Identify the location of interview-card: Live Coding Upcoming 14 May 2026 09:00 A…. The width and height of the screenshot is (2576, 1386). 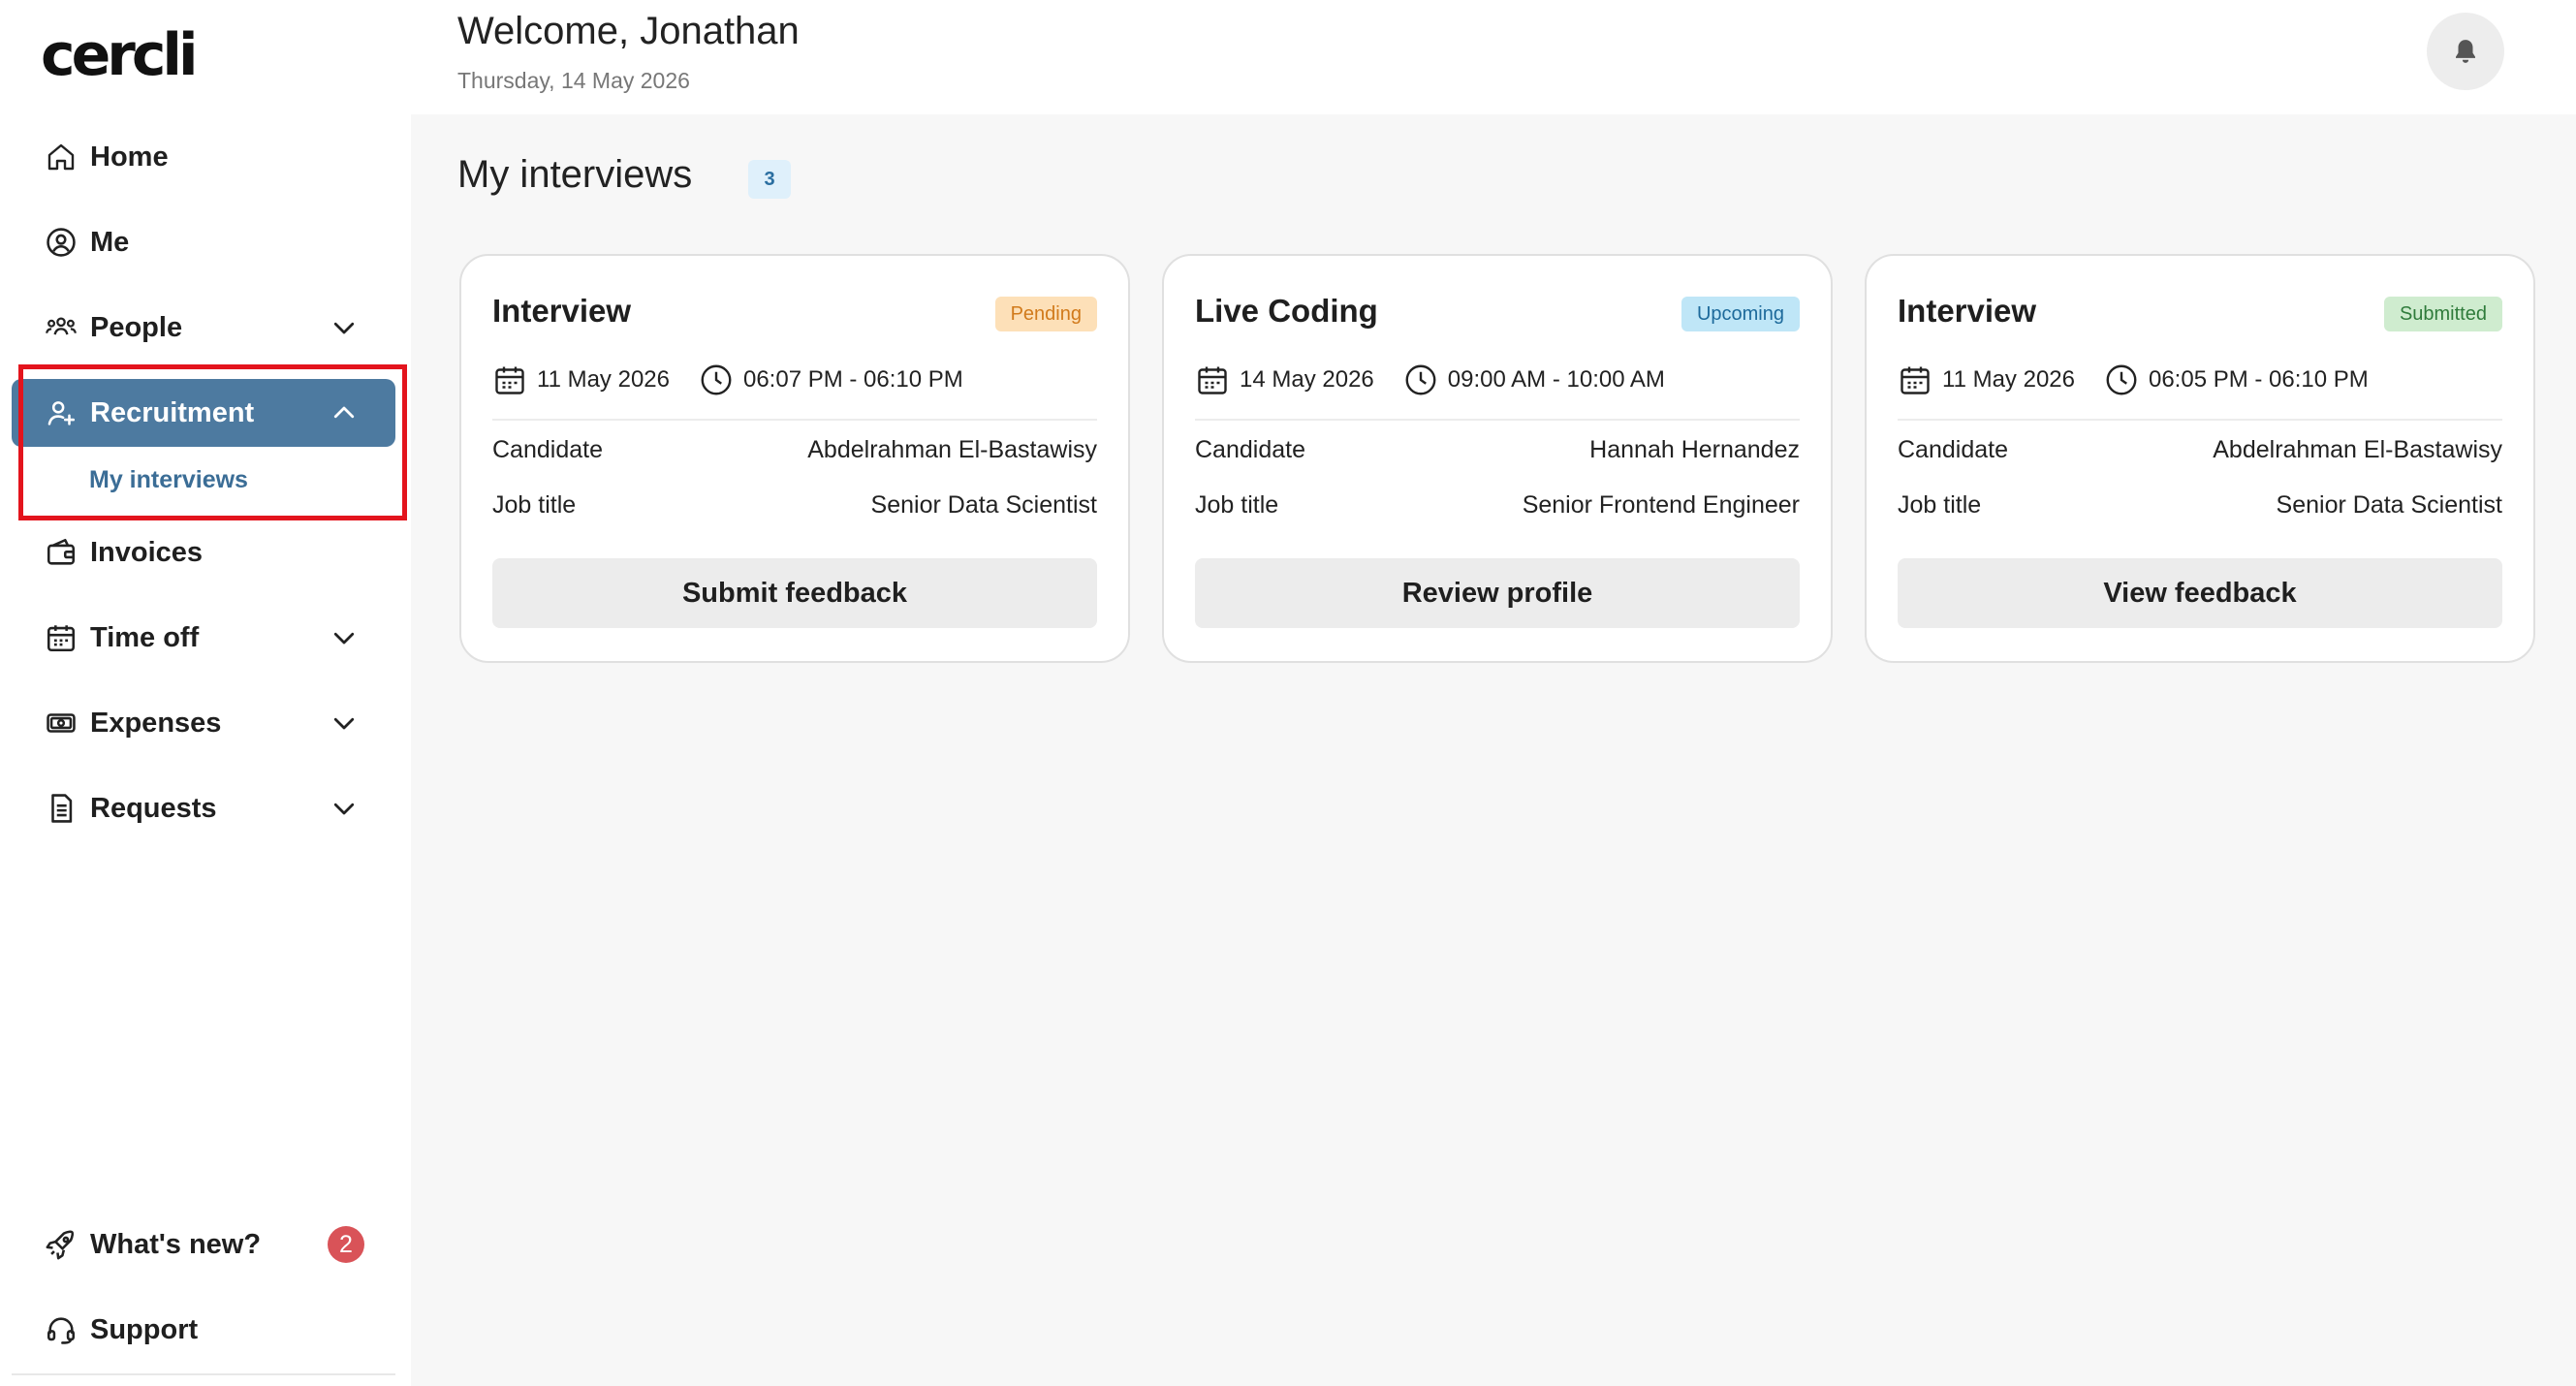
(1497, 459).